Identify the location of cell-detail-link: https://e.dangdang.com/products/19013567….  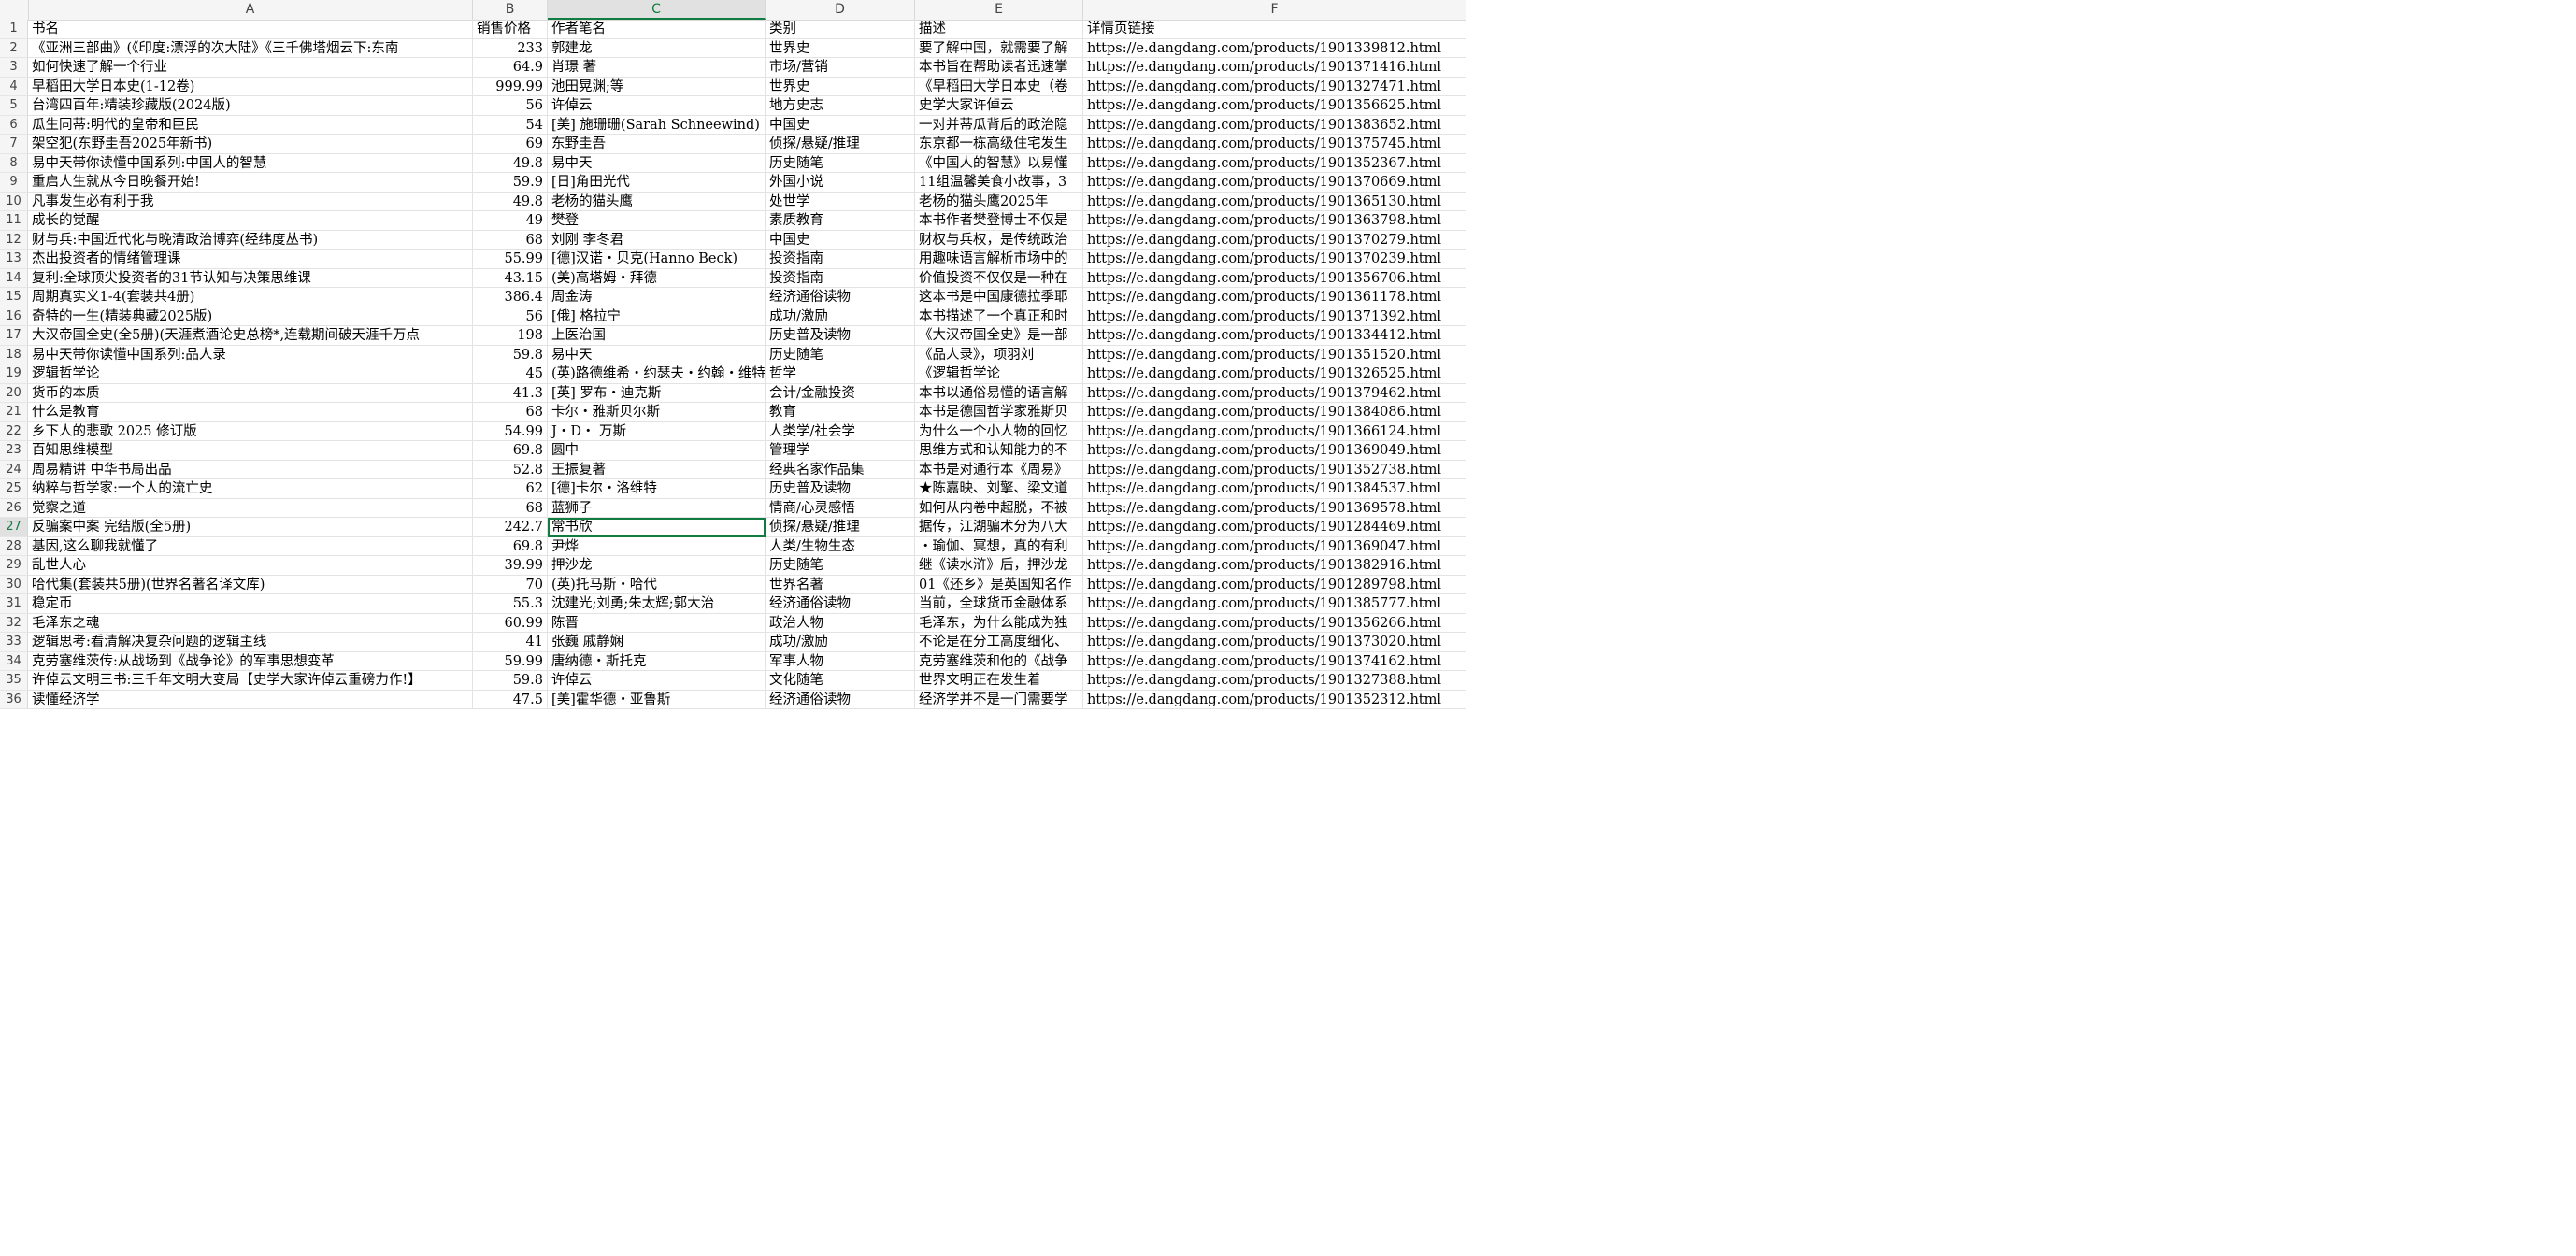
(1274, 278).